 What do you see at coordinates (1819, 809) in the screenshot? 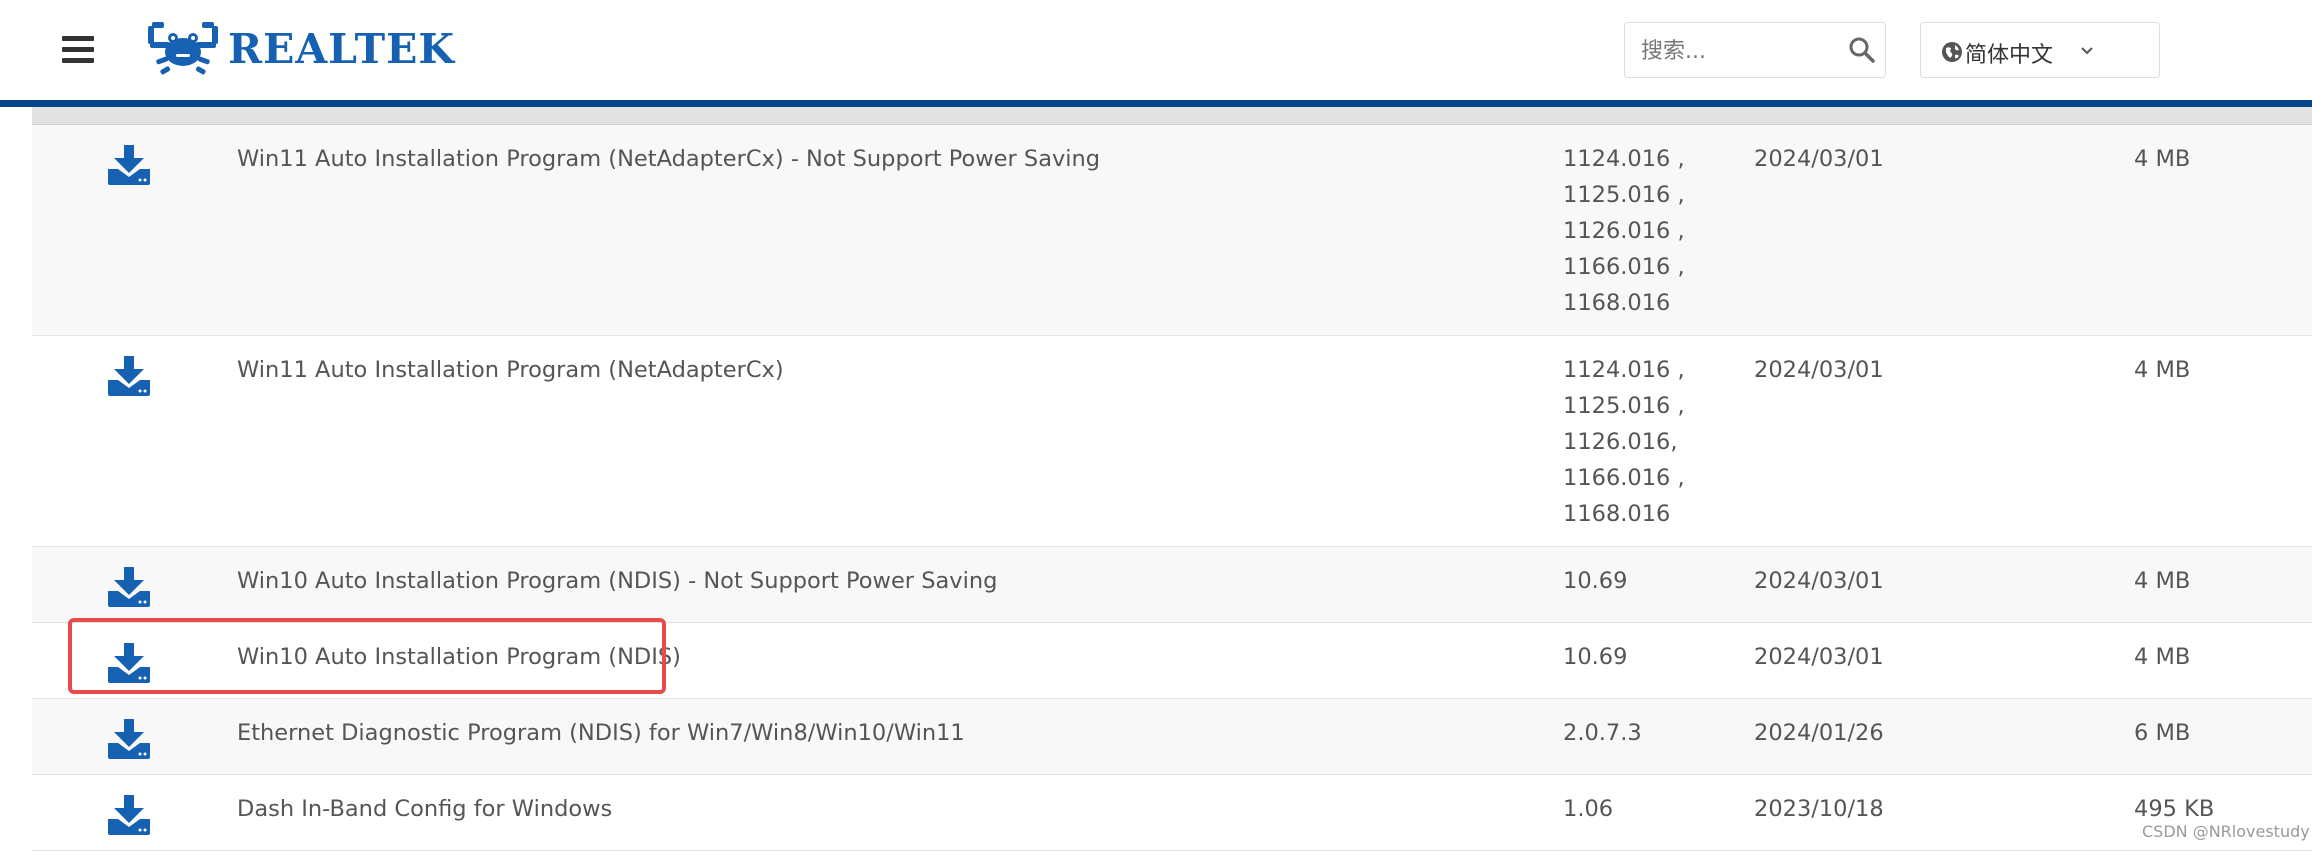
I see `file-date: 2023/10/18` at bounding box center [1819, 809].